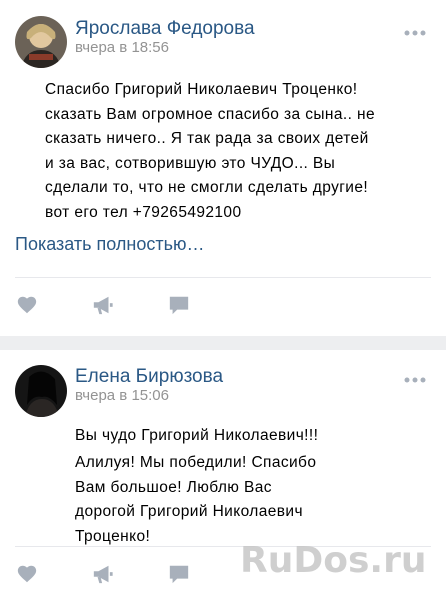 The height and width of the screenshot is (600, 446). What do you see at coordinates (173, 487) in the screenshot?
I see `post-text-line: Вам большое! Люблю Вас` at bounding box center [173, 487].